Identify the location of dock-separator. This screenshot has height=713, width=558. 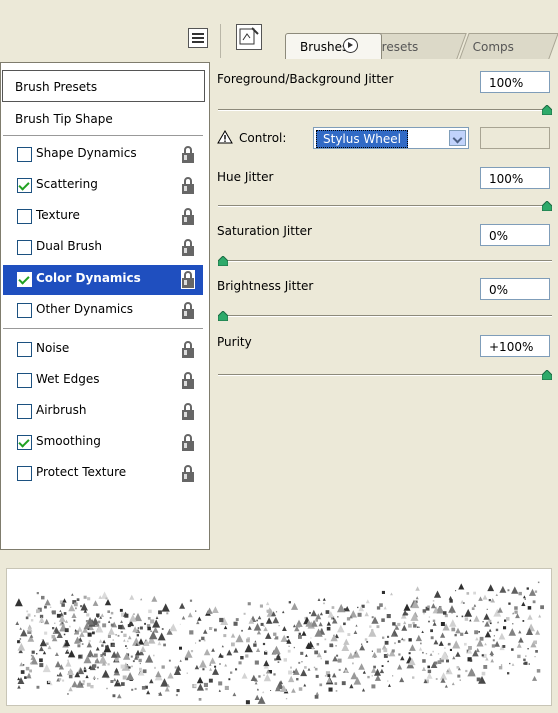
(220, 41).